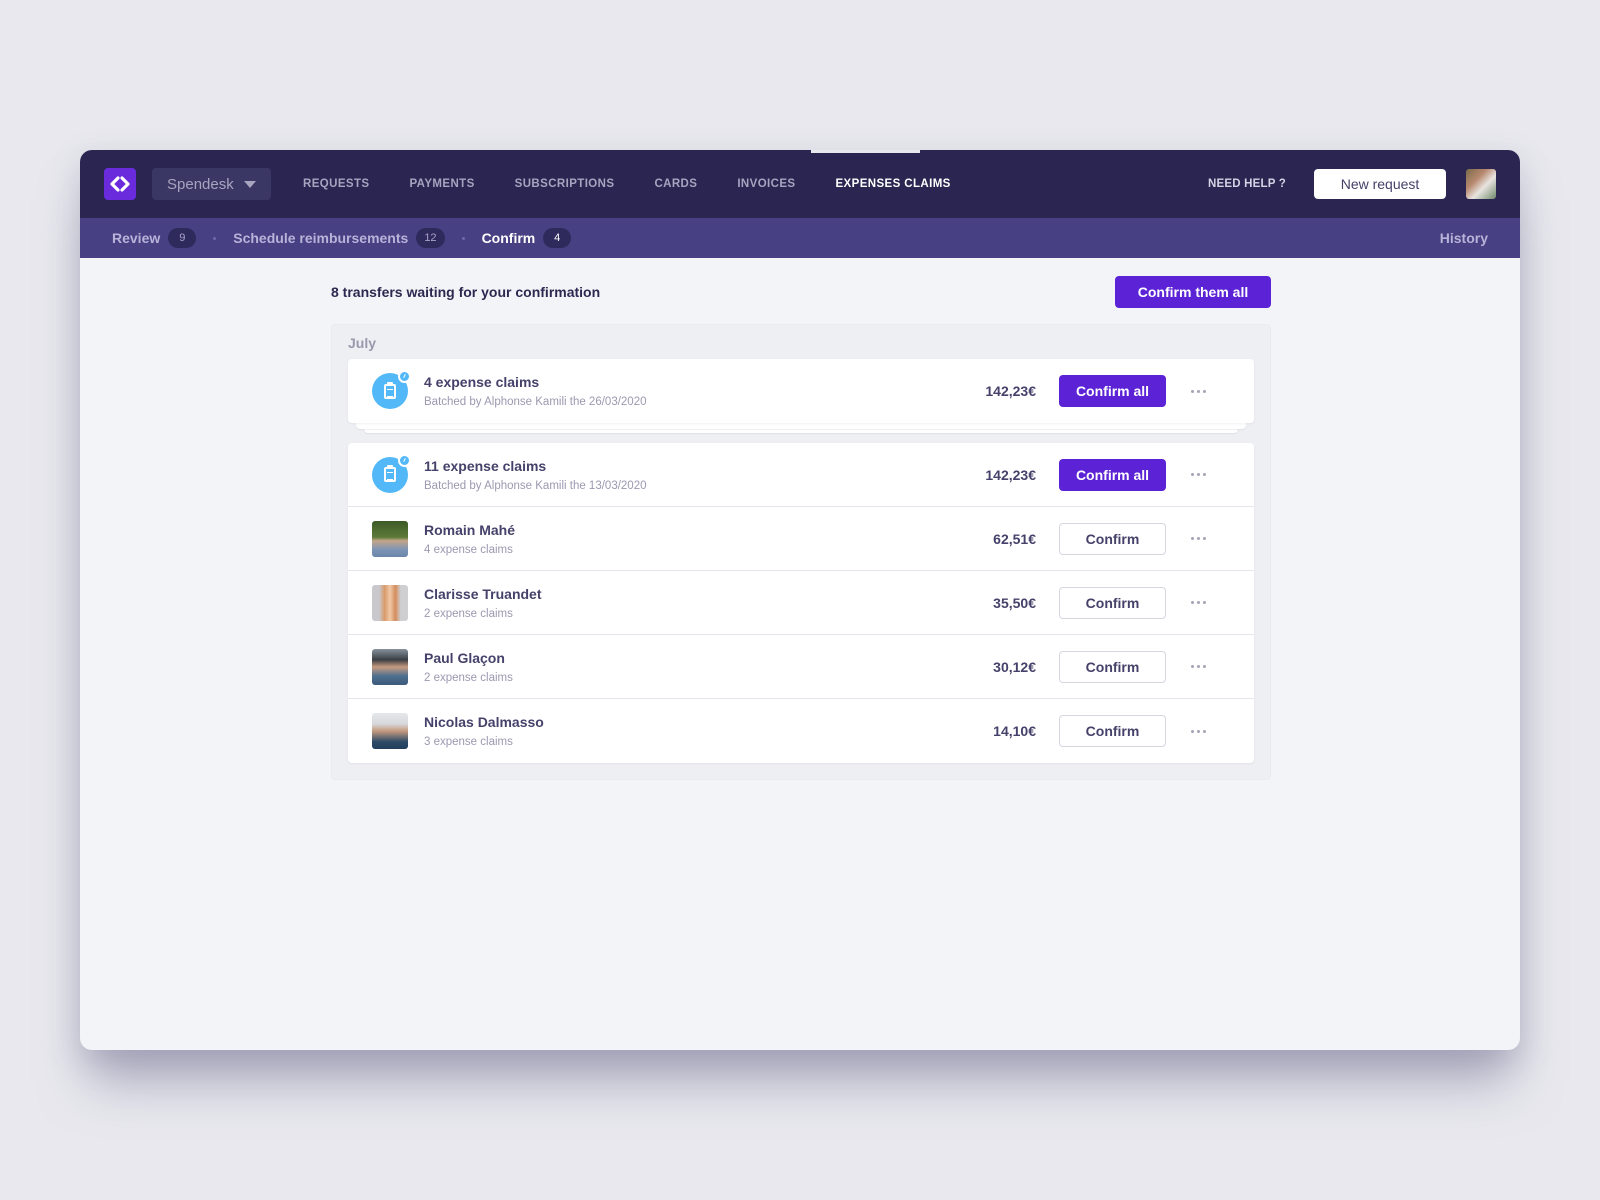 The width and height of the screenshot is (1600, 1200). Describe the element at coordinates (136, 238) in the screenshot. I see `subnav-review-label: Review` at that location.